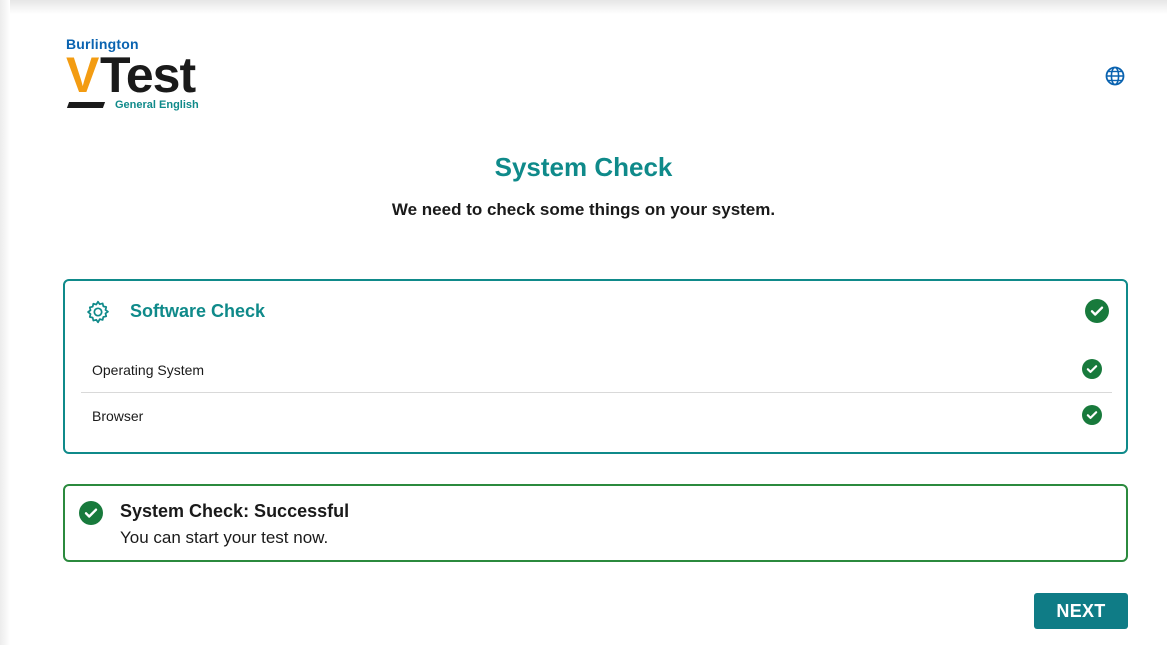  I want to click on gear-icon, so click(98, 312).